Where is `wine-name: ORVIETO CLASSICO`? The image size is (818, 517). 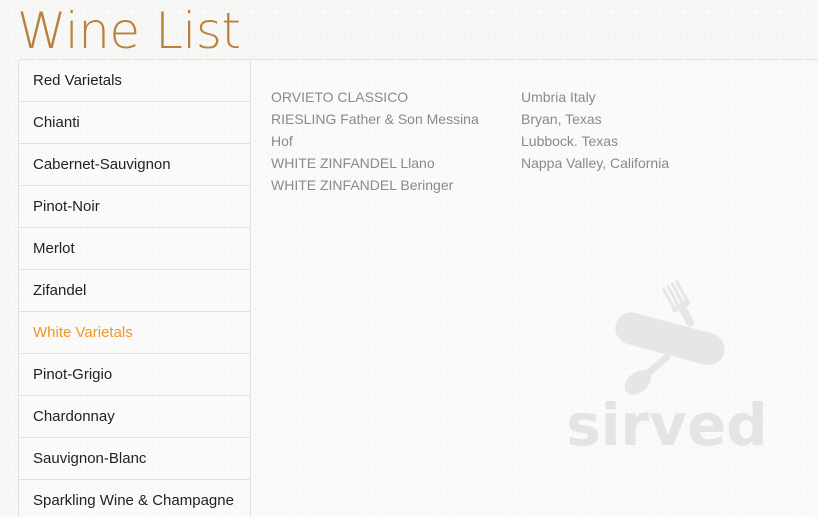
wine-name: ORVIETO CLASSICO is located at coordinates (340, 97).